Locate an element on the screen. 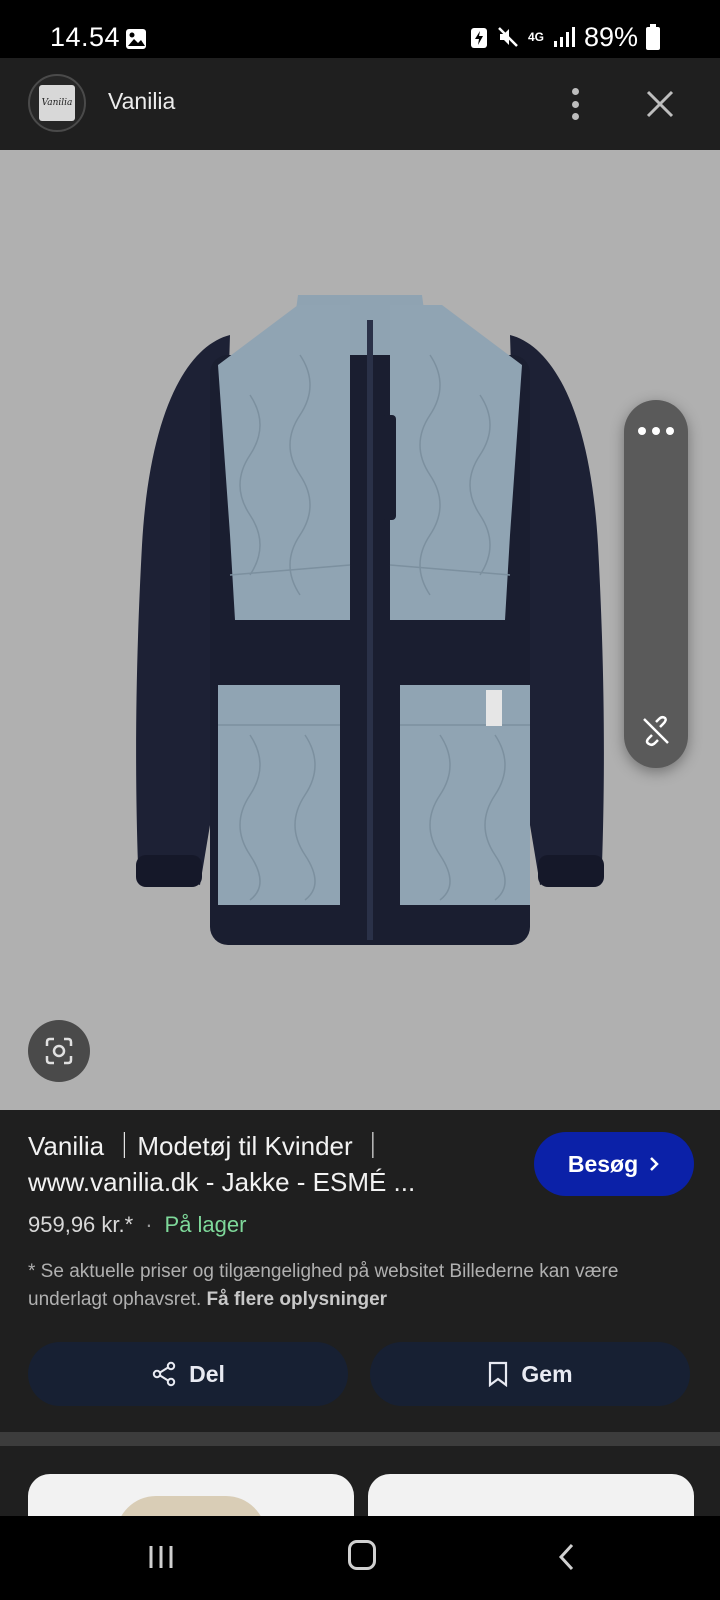 The width and height of the screenshot is (720, 1600). save-label: Gem is located at coordinates (547, 1373).